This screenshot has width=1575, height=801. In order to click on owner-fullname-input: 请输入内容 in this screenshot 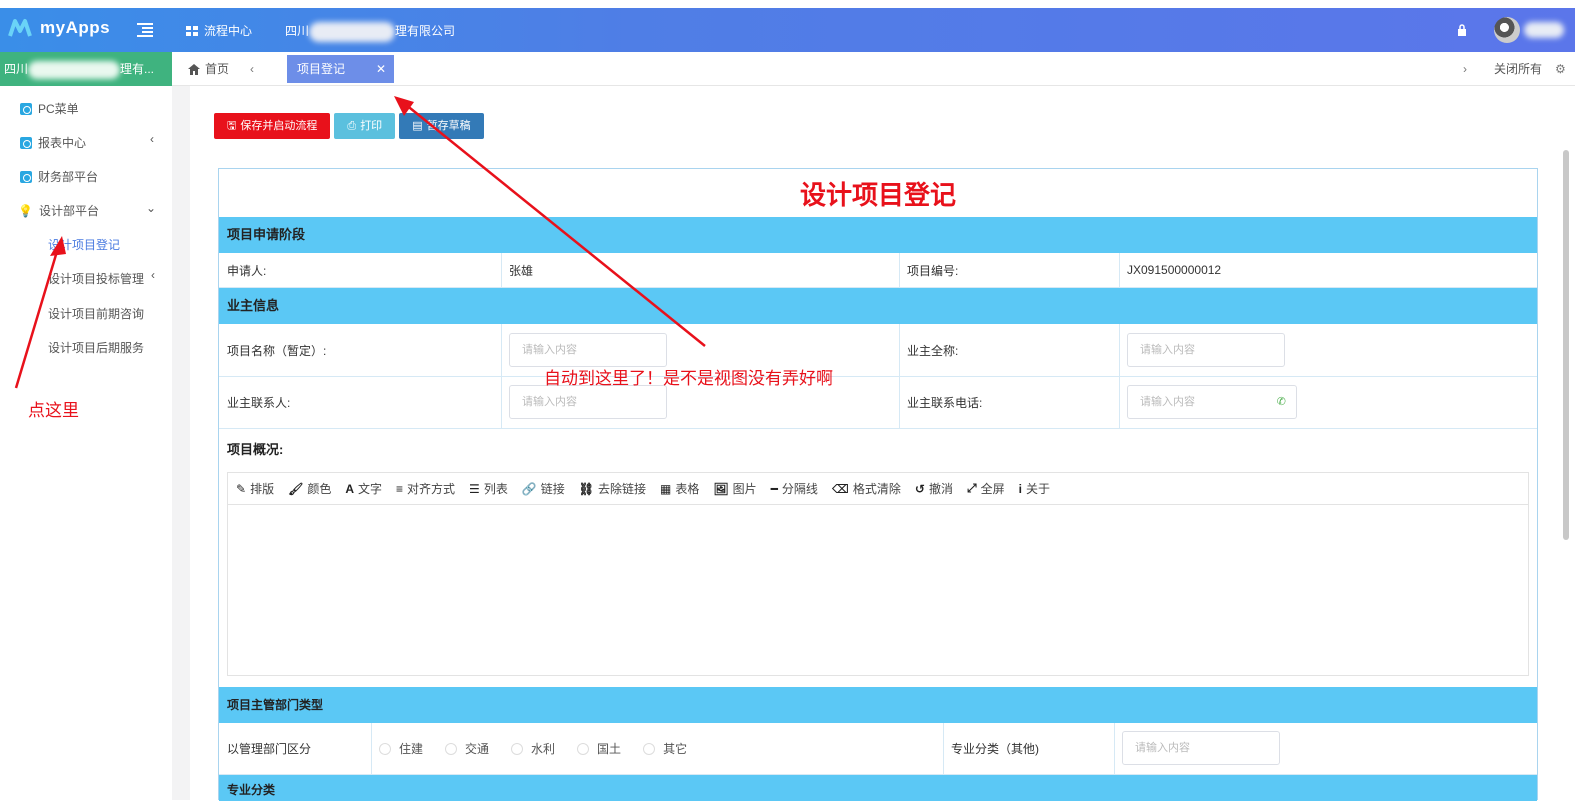, I will do `click(1206, 350)`.